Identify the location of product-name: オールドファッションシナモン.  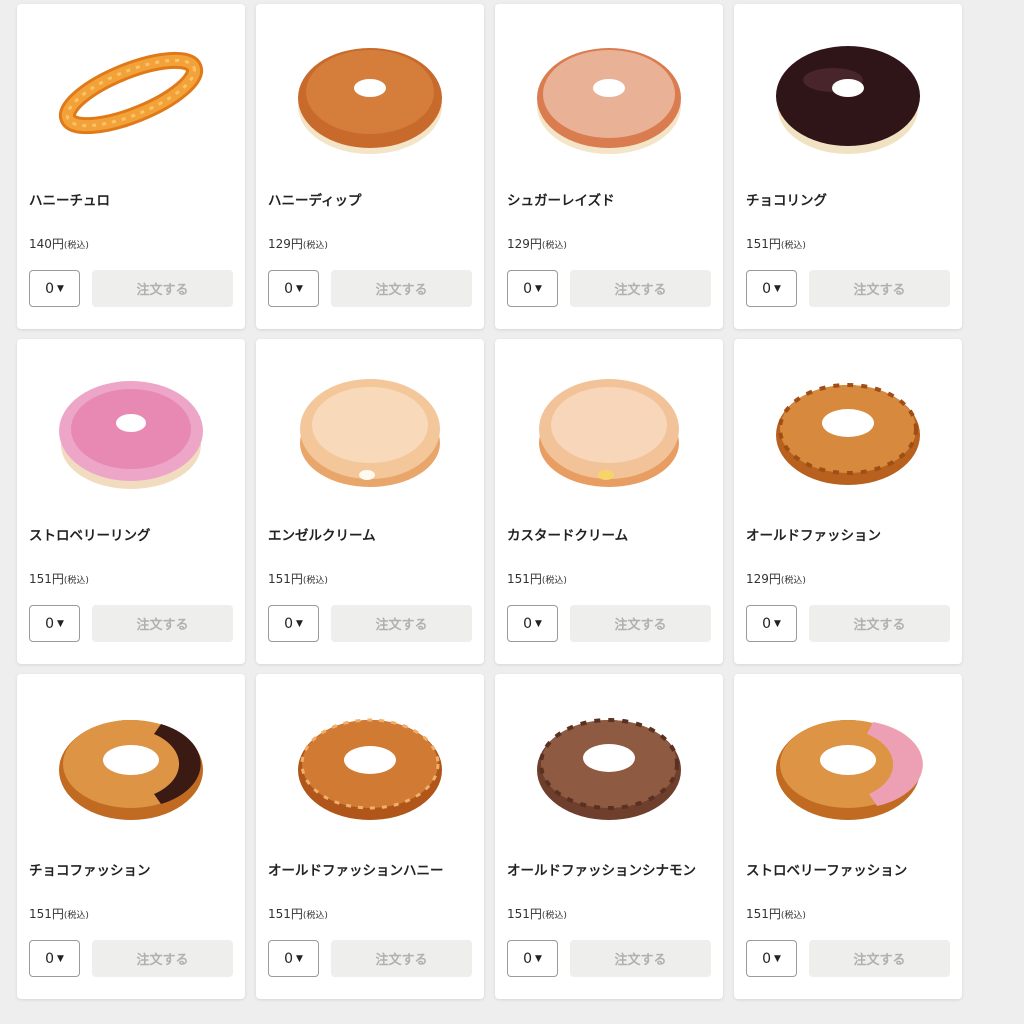
(601, 871).